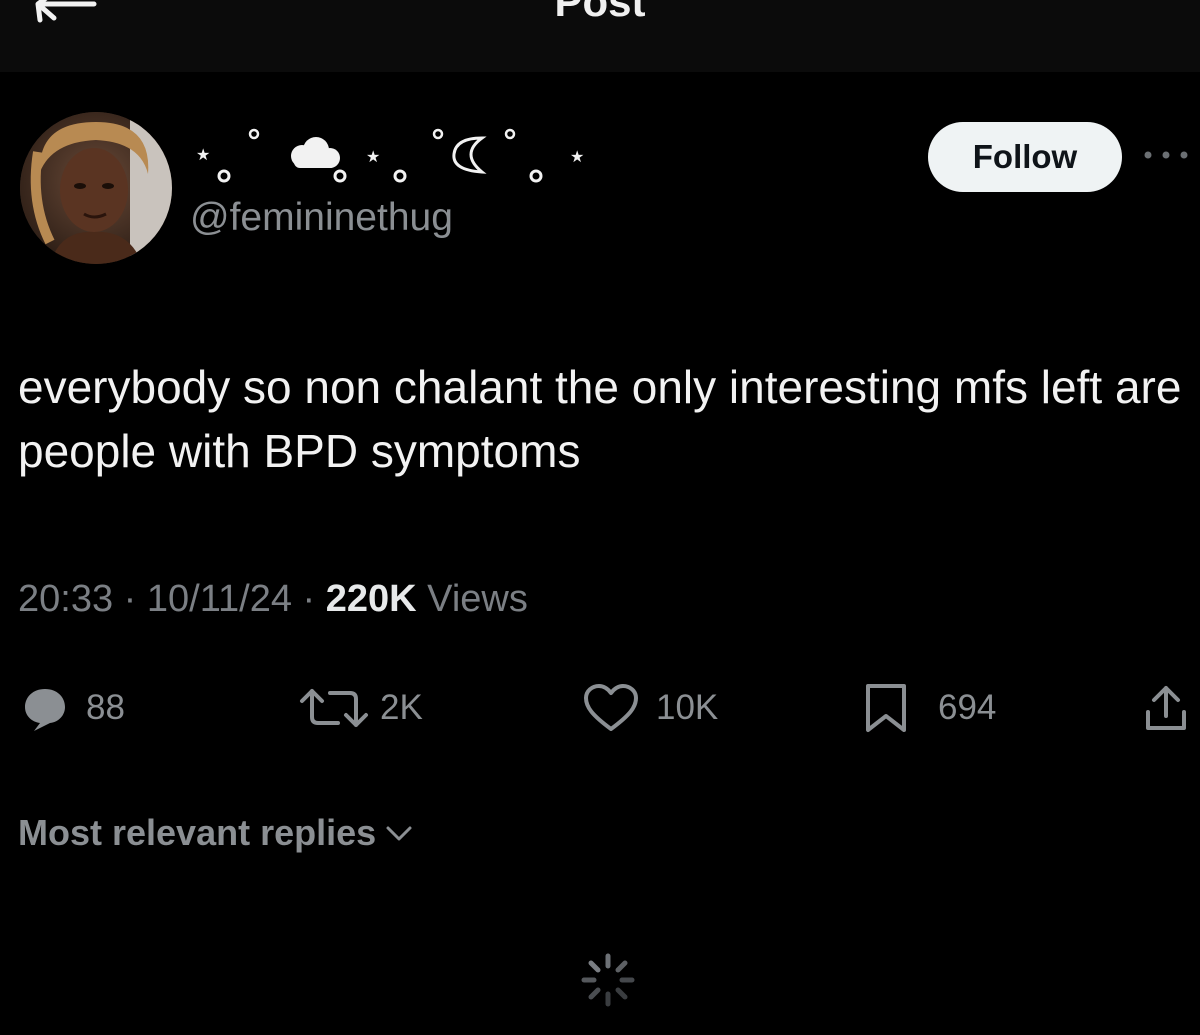 Image resolution: width=1200 pixels, height=1035 pixels. What do you see at coordinates (1025, 157) in the screenshot?
I see `follow-button: Follow` at bounding box center [1025, 157].